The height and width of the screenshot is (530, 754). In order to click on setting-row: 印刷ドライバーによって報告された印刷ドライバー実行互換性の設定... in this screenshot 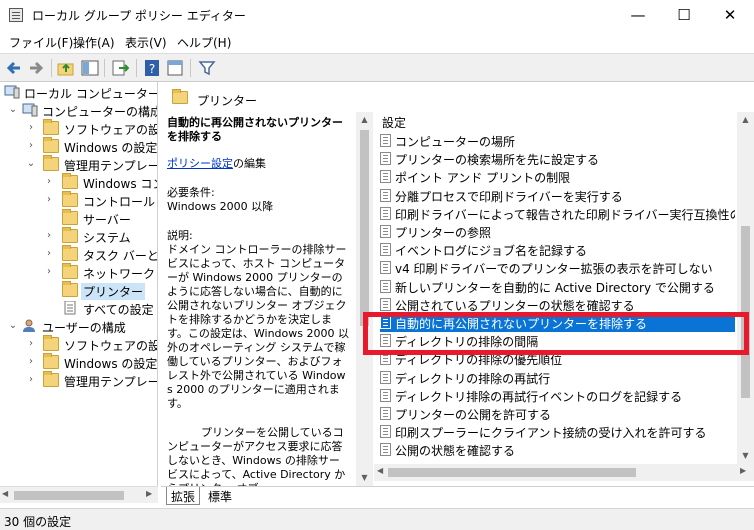, I will do `click(557, 214)`.